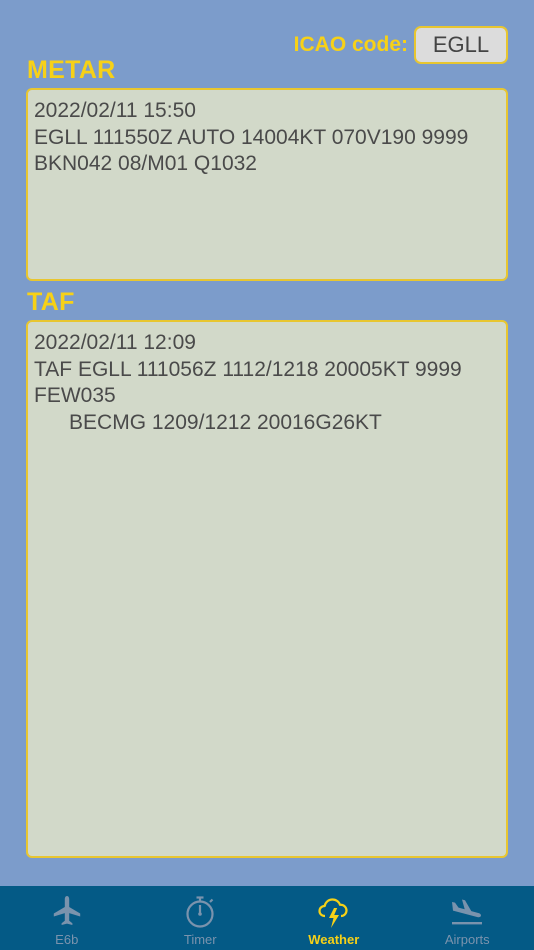  I want to click on tab-label-airports: Airports, so click(467, 939).